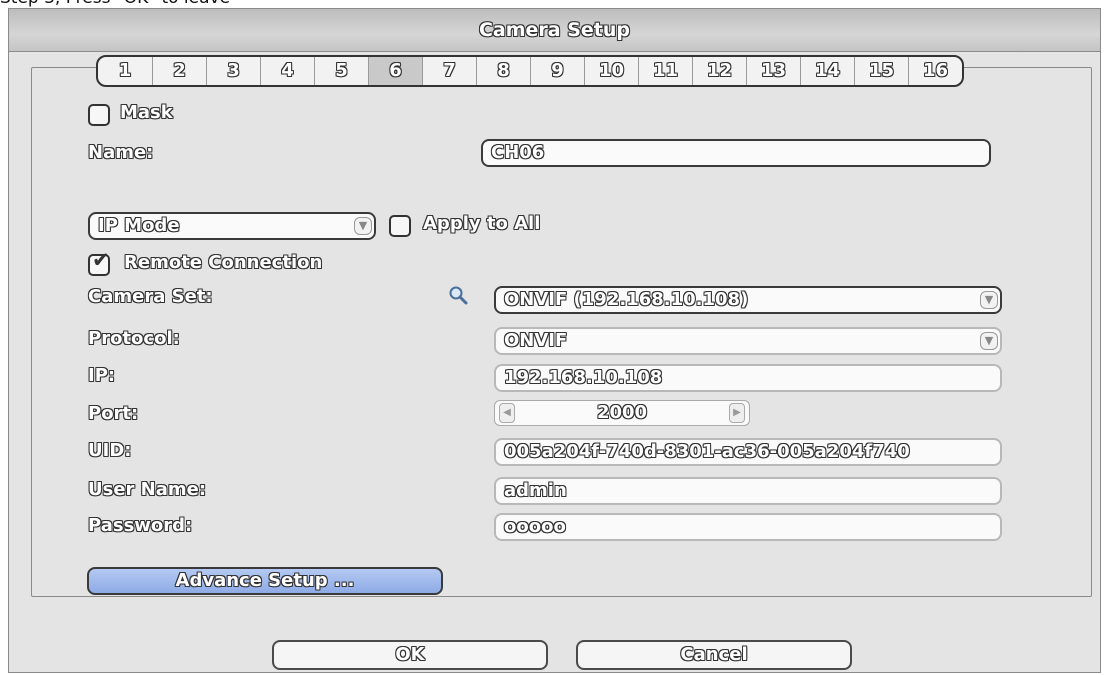 Image resolution: width=1109 pixels, height=675 pixels. I want to click on arrow-right-icon: ▶, so click(737, 413).